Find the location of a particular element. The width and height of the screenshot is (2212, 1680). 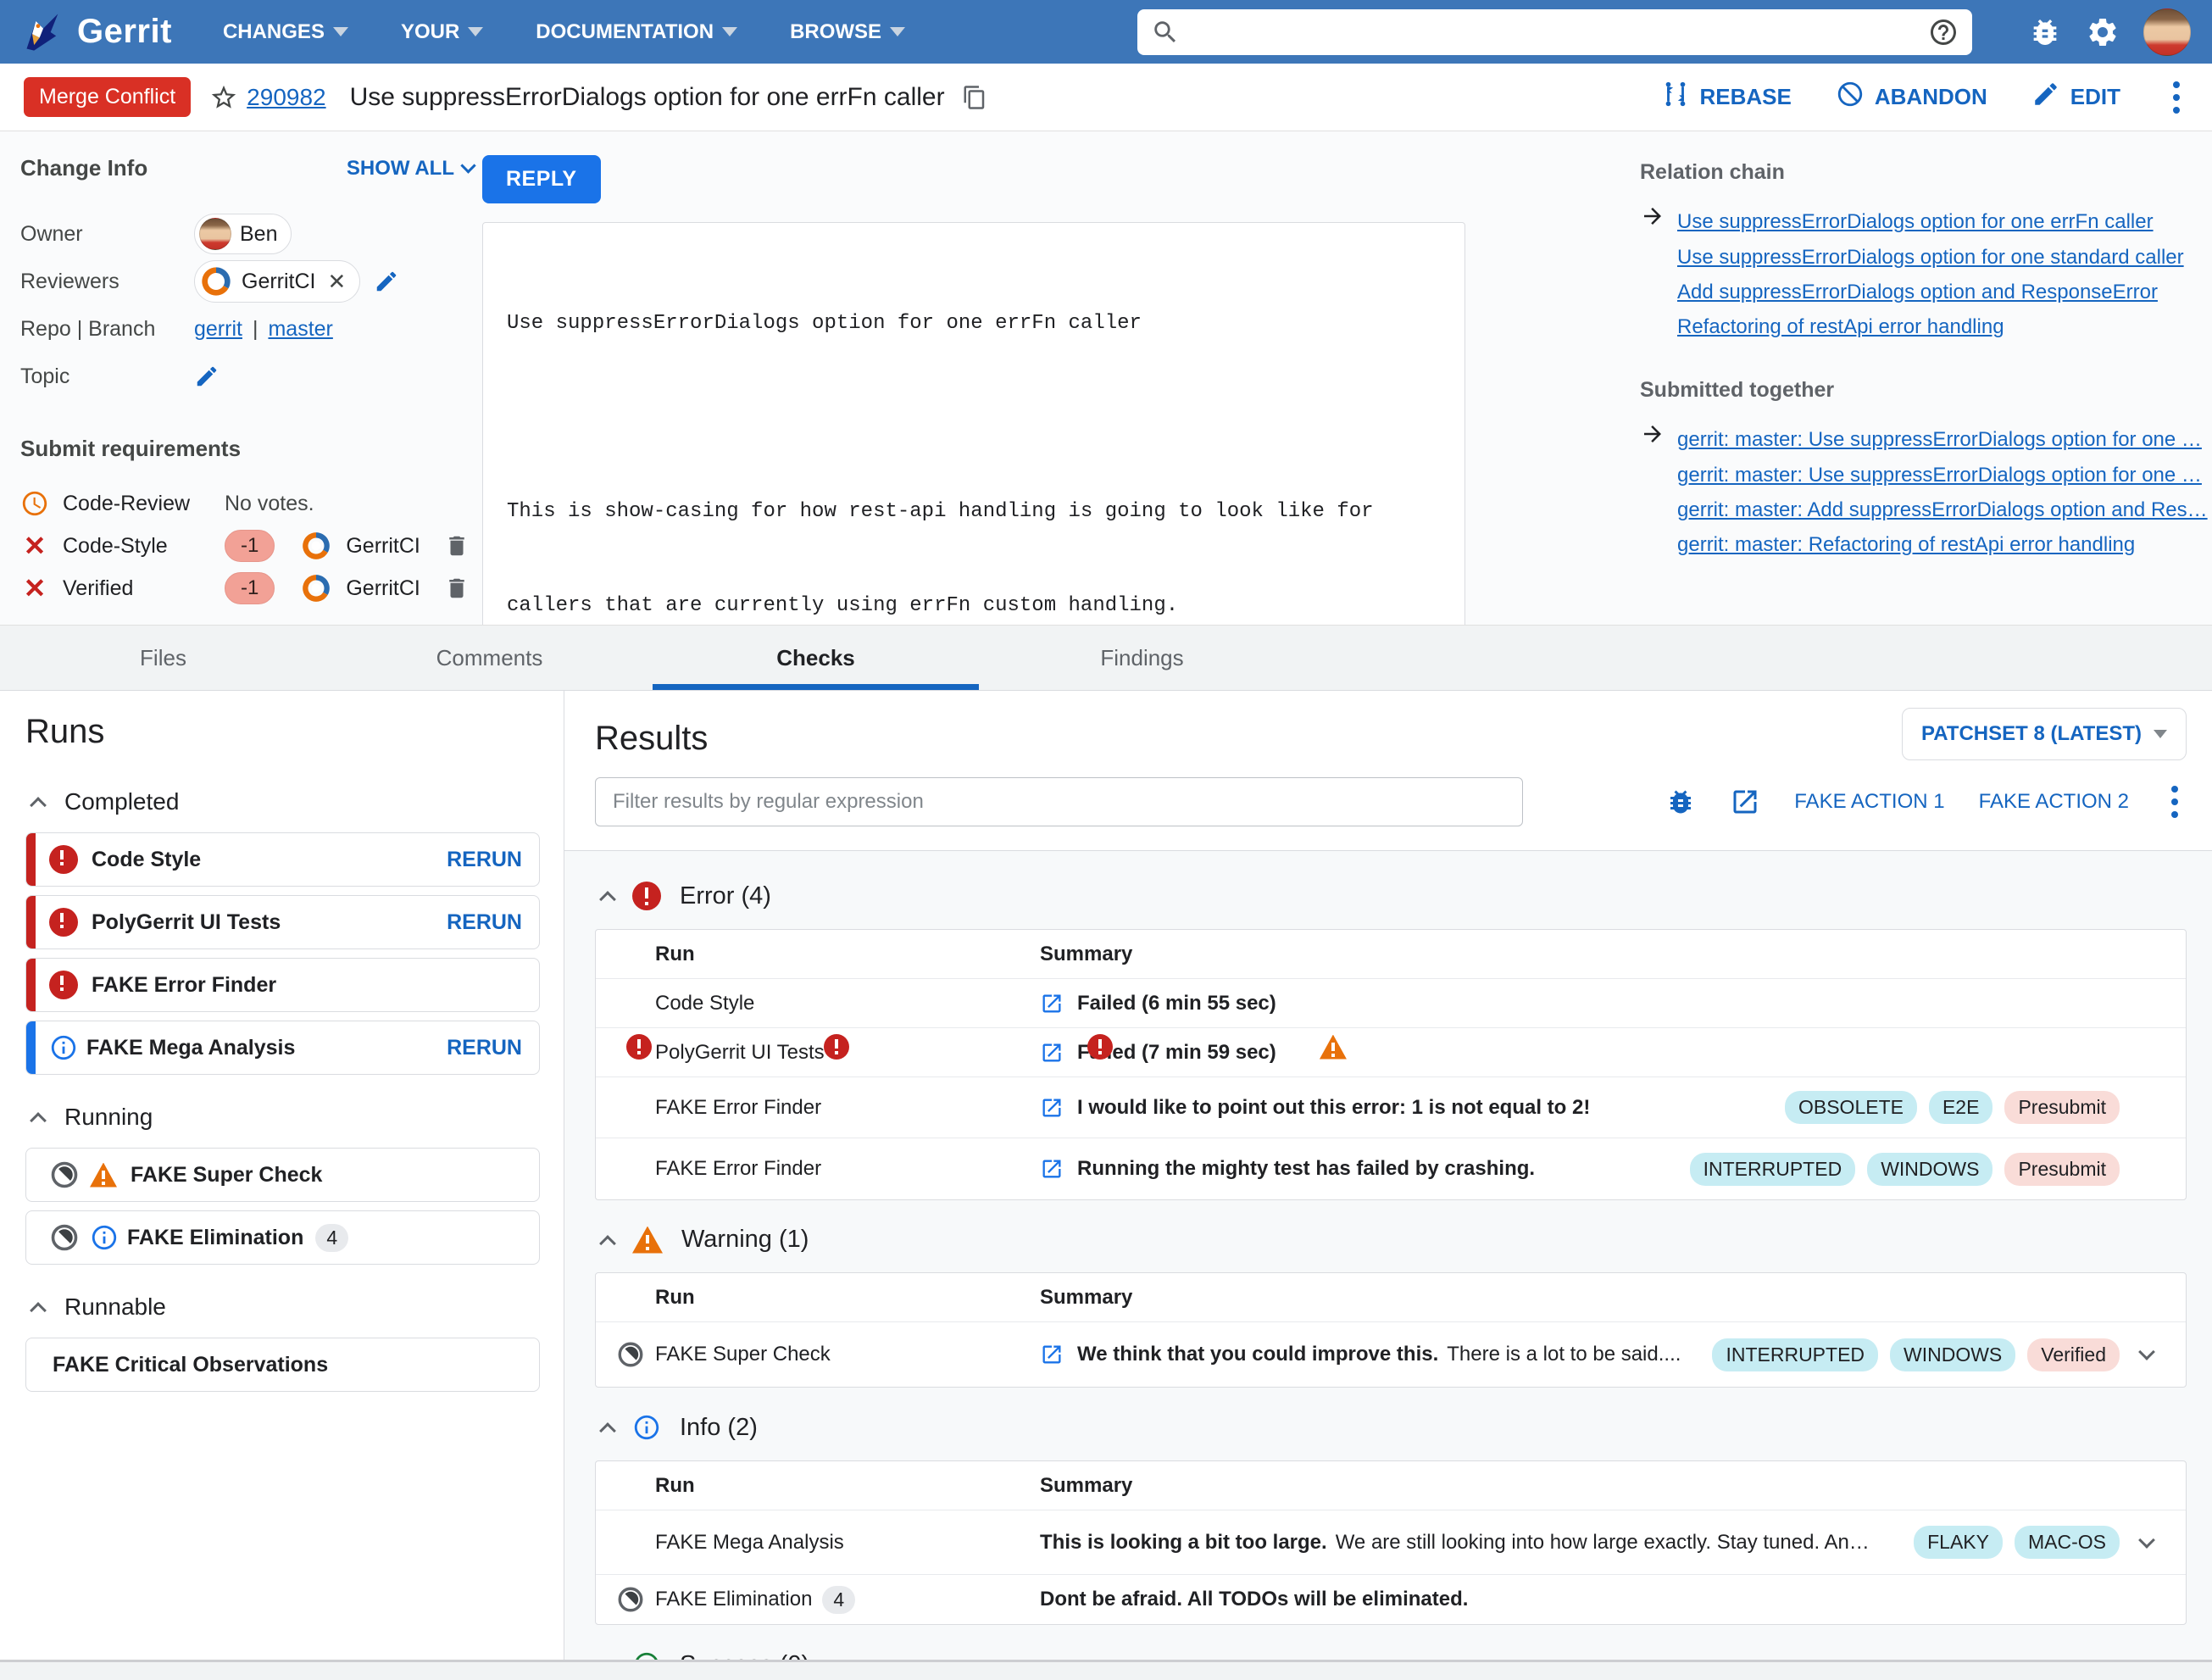

run-card-critical-observations: FAKE Critical Observations is located at coordinates (282, 1365).